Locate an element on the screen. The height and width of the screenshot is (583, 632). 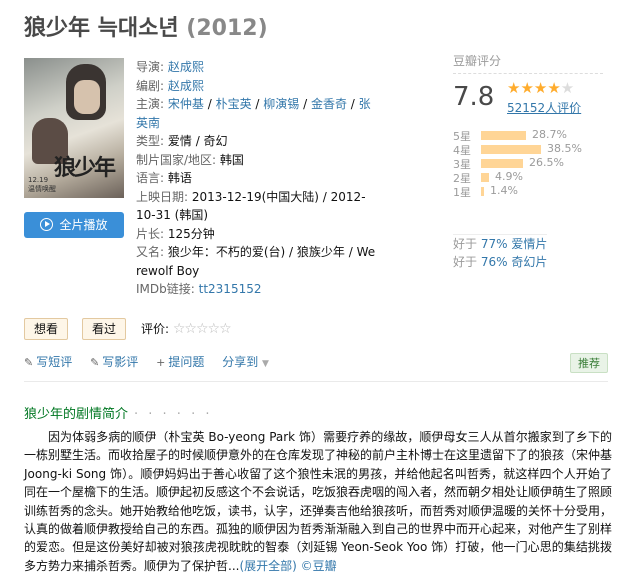
cast-link: 宋仲基 is located at coordinates (186, 104).